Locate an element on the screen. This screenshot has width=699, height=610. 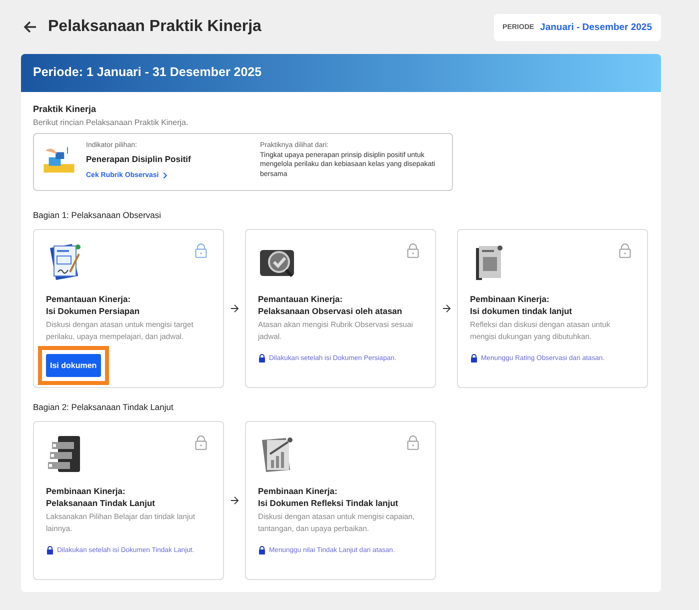
section-heading: Praktik Kinerja is located at coordinates (65, 109).